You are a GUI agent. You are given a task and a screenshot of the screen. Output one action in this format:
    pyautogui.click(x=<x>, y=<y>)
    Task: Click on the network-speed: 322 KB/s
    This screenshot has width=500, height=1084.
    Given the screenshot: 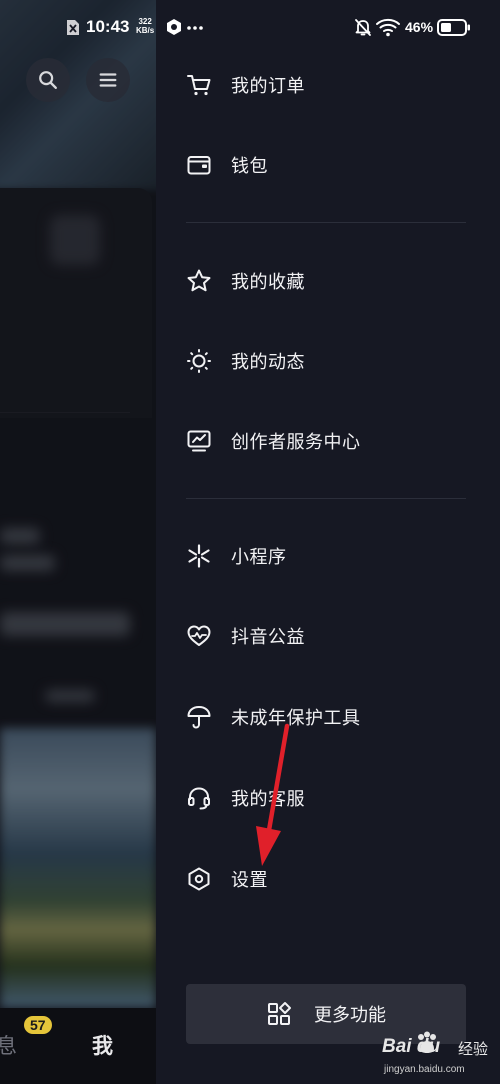 What is the action you would take?
    pyautogui.click(x=145, y=26)
    